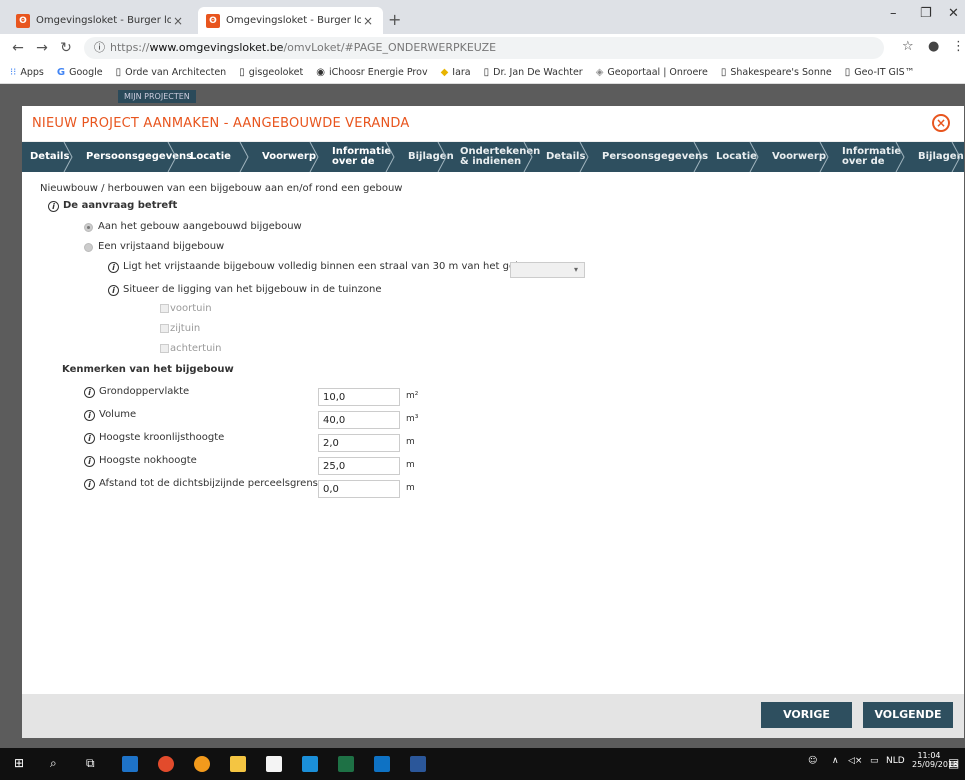 Image resolution: width=965 pixels, height=780 pixels. What do you see at coordinates (547, 270) in the screenshot?
I see `30m-select: ▾` at bounding box center [547, 270].